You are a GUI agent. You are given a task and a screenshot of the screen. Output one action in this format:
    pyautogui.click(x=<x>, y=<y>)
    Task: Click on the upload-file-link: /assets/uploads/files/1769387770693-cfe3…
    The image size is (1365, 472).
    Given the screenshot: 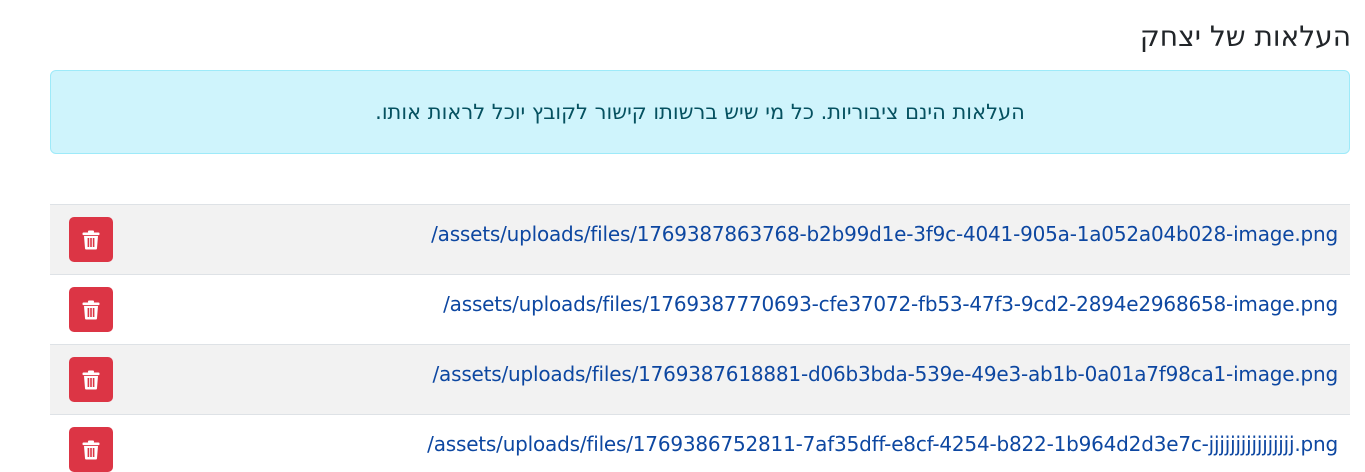 What is the action you would take?
    pyautogui.click(x=890, y=304)
    